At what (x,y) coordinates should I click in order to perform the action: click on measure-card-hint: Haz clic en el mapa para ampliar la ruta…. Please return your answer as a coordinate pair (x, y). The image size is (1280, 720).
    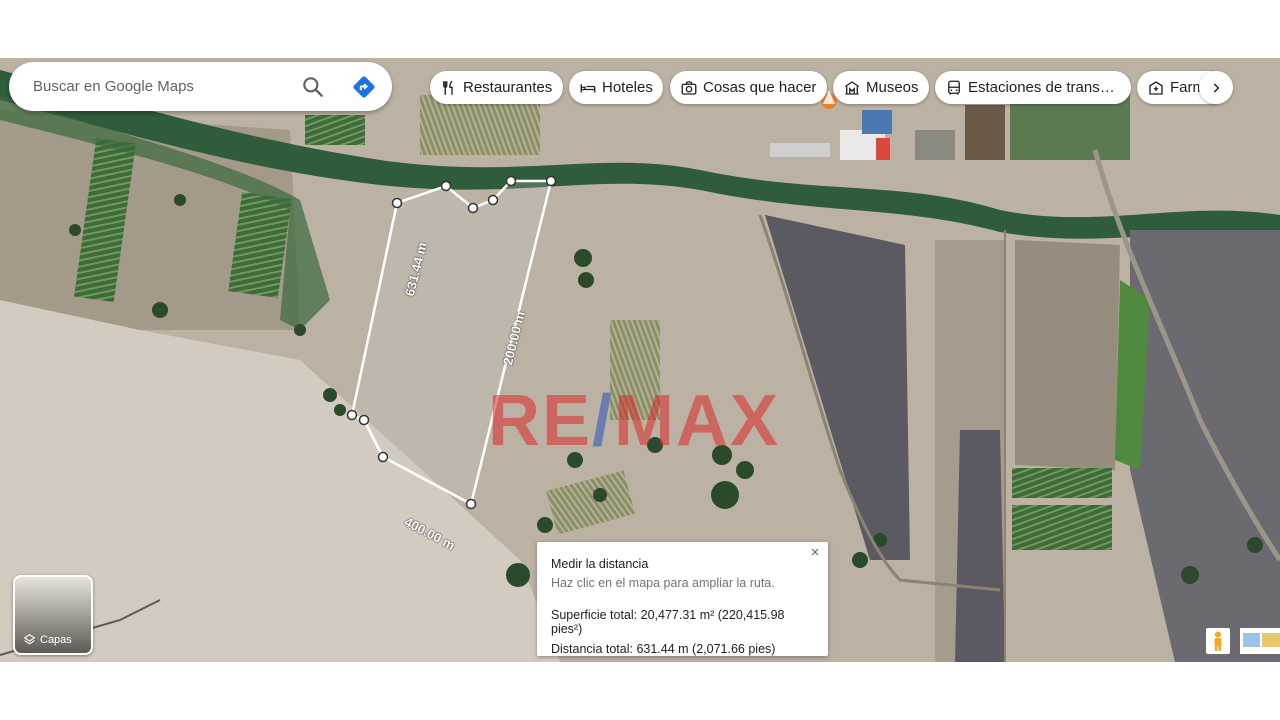
    Looking at the image, I should click on (663, 583).